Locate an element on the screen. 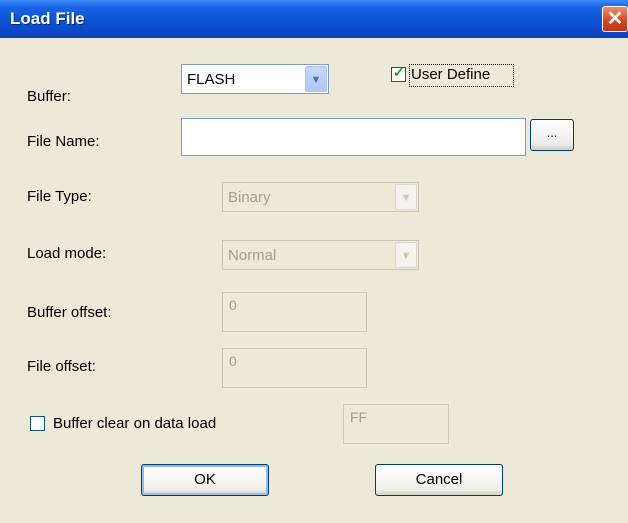 This screenshot has height=523, width=628. user-define-label: User Define is located at coordinates (450, 74).